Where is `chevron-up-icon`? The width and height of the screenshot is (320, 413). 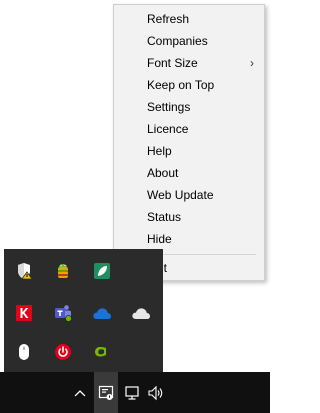
chevron-up-icon is located at coordinates (80, 392).